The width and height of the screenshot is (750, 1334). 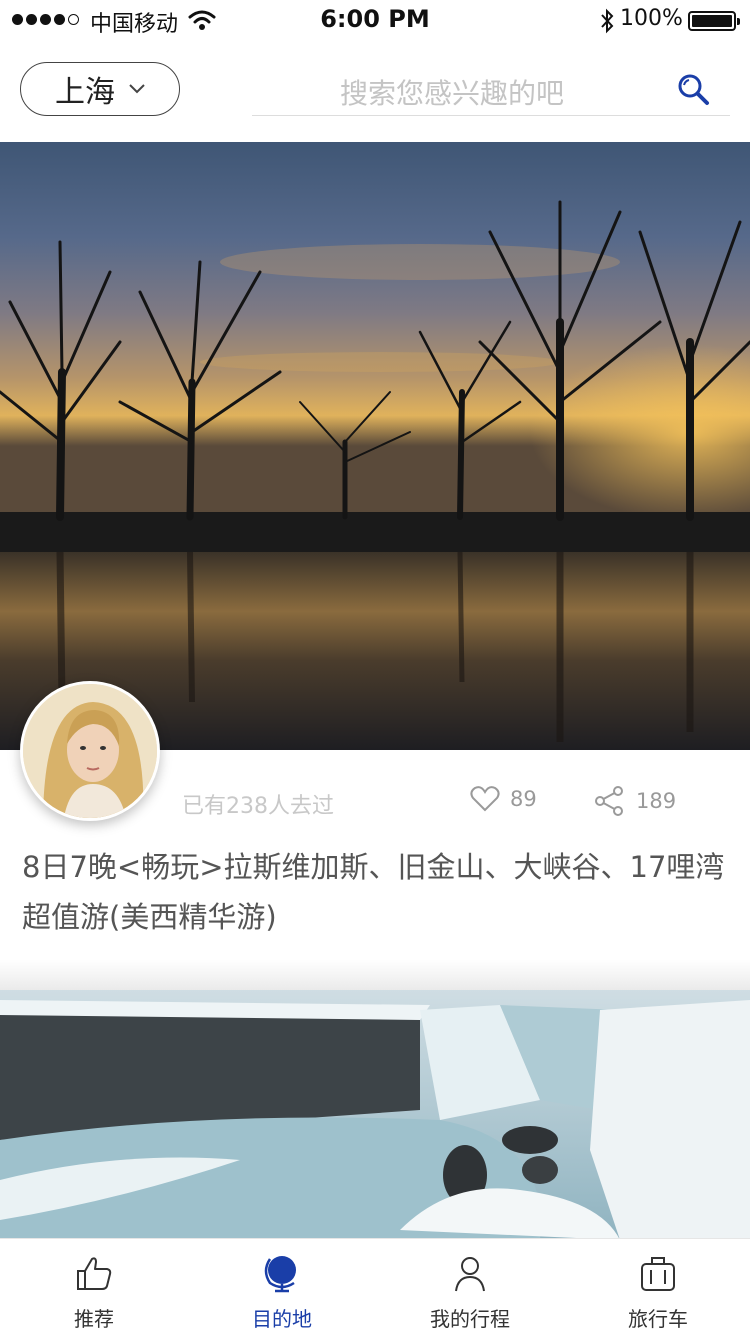 I want to click on tour-title: 8日7晚<畅玩>拉斯维加斯、旧金山、大峡谷、17哩湾超值游(美西精华游), so click(x=377, y=892).